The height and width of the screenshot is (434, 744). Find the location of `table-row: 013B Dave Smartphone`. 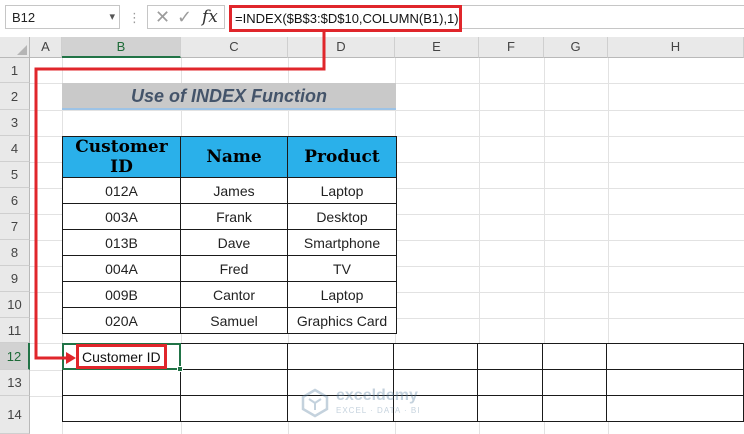

table-row: 013B Dave Smartphone is located at coordinates (229, 242).